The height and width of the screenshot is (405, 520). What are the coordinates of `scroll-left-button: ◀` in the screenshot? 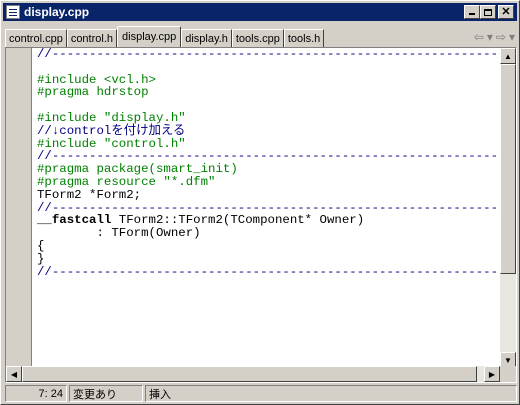 It's located at (14, 374).